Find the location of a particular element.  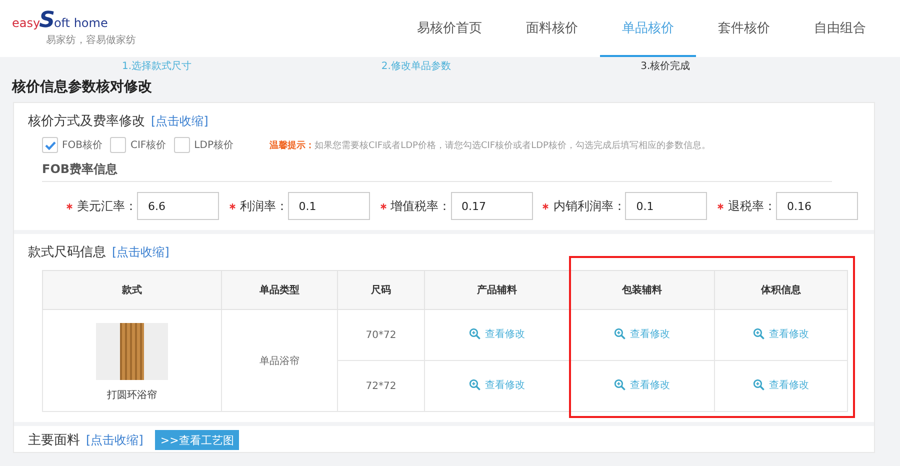

style-name: 打圆环浴帘 is located at coordinates (132, 395).